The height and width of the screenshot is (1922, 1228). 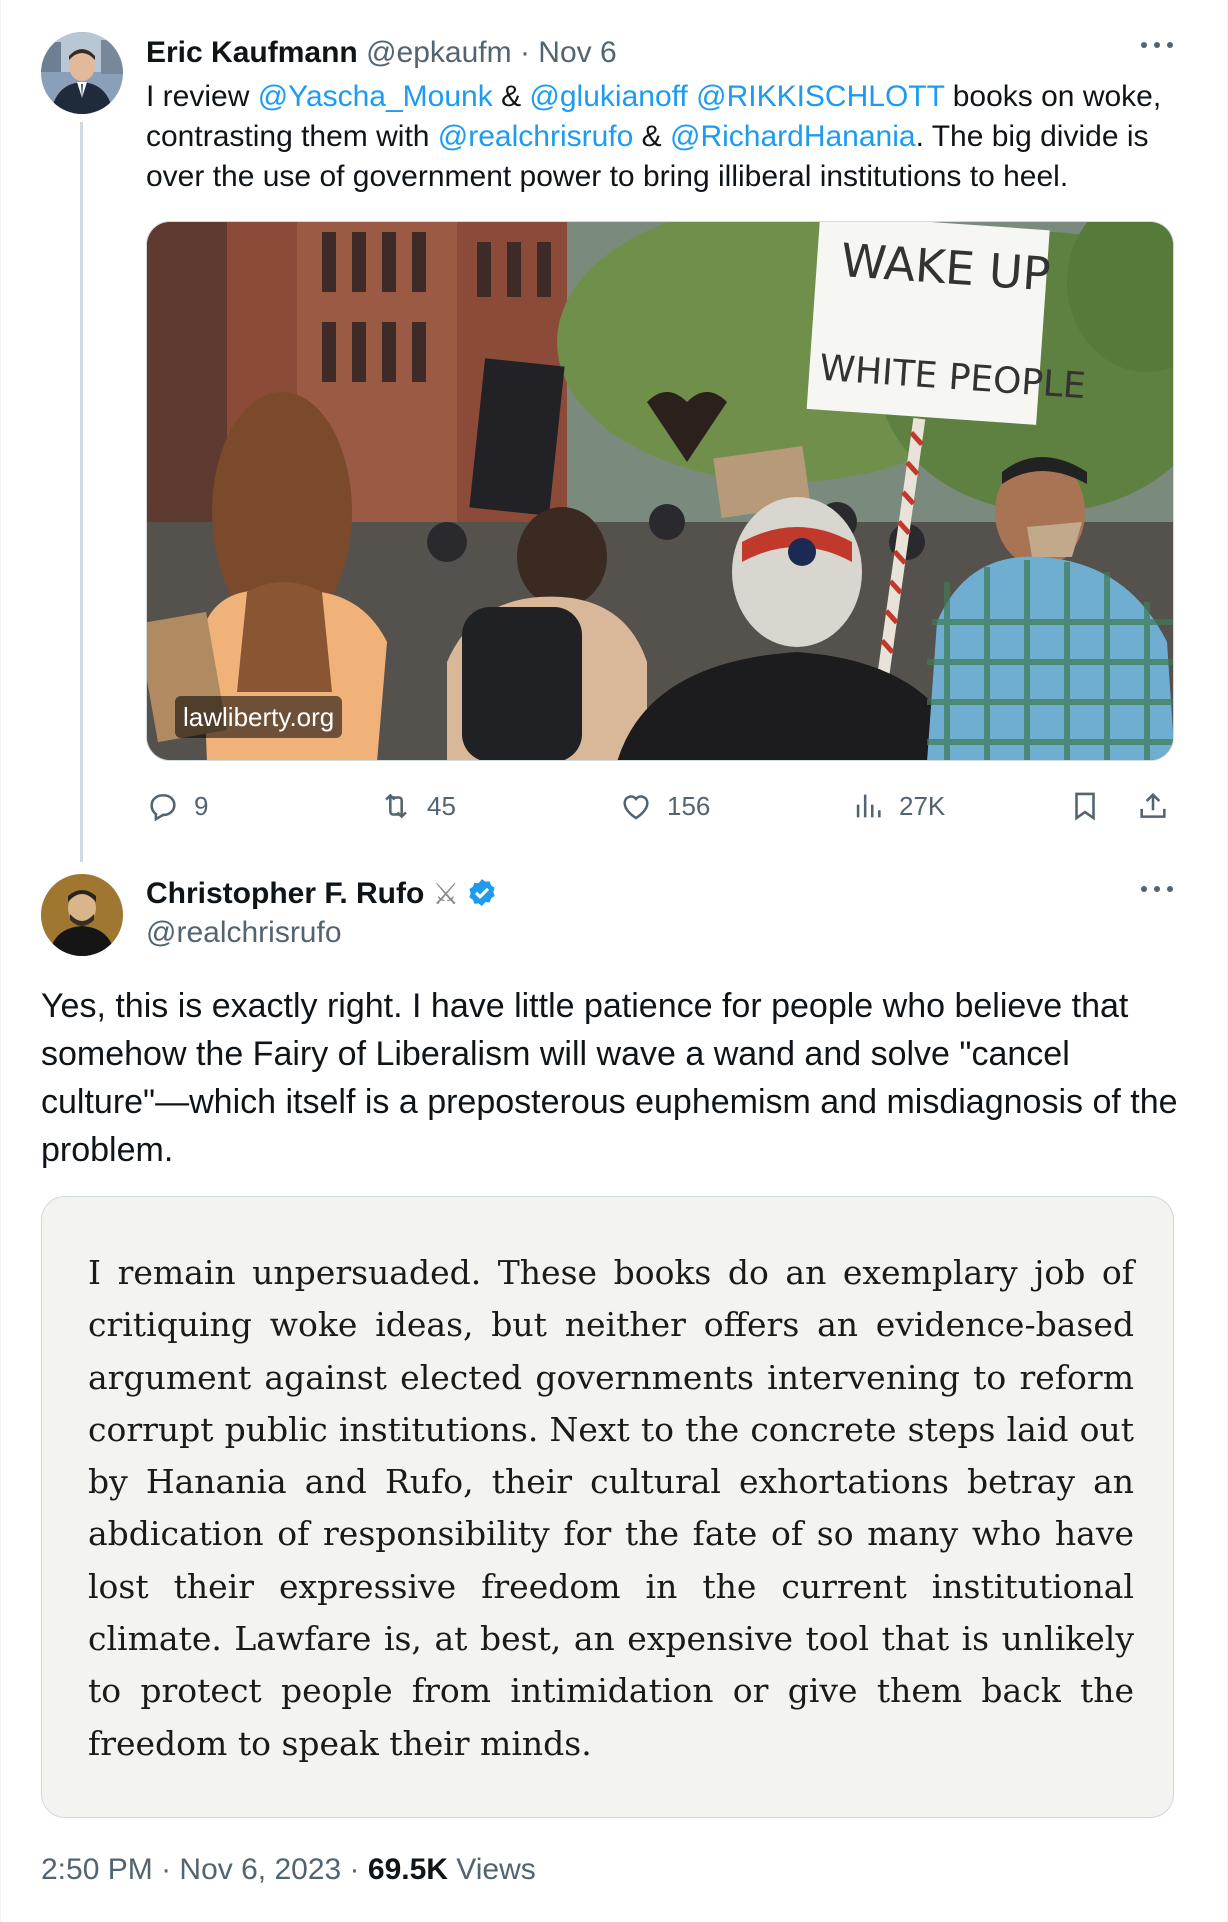 I want to click on verified-badge-icon, so click(x=482, y=894).